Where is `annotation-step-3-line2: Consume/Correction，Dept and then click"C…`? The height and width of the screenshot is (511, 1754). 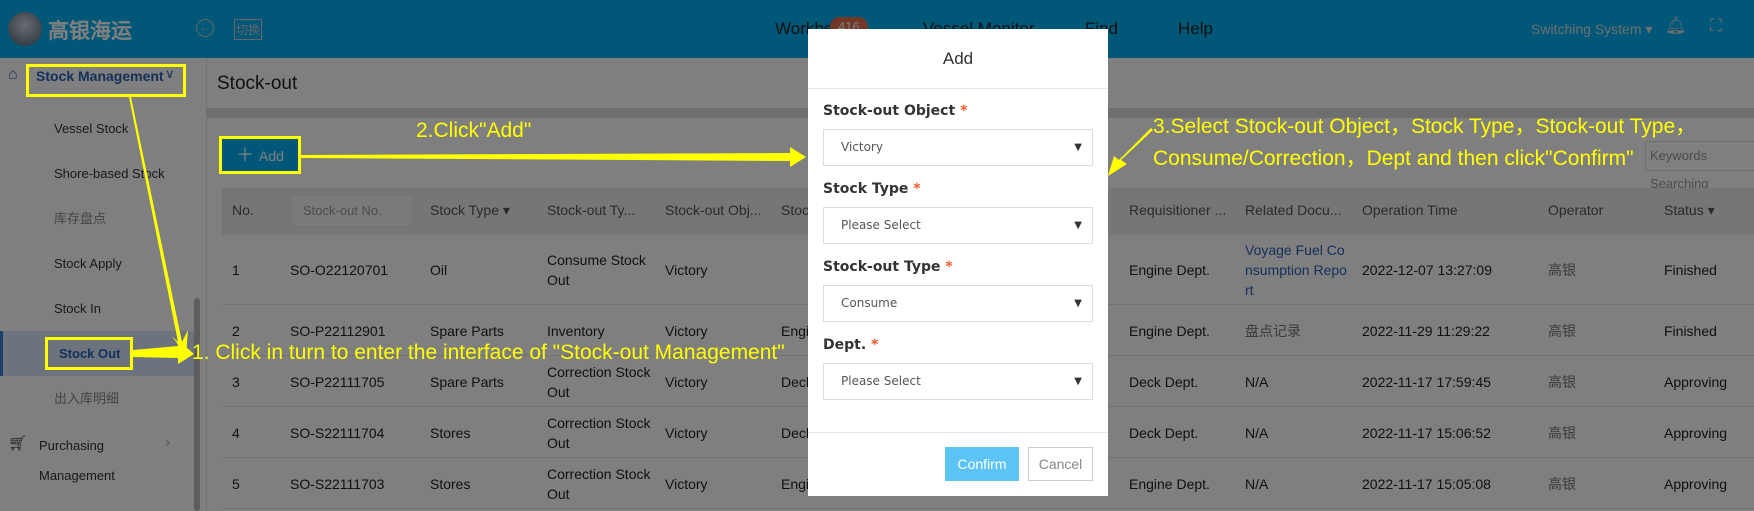 annotation-step-3-line2: Consume/Correction，Dept and then click"C… is located at coordinates (1393, 158).